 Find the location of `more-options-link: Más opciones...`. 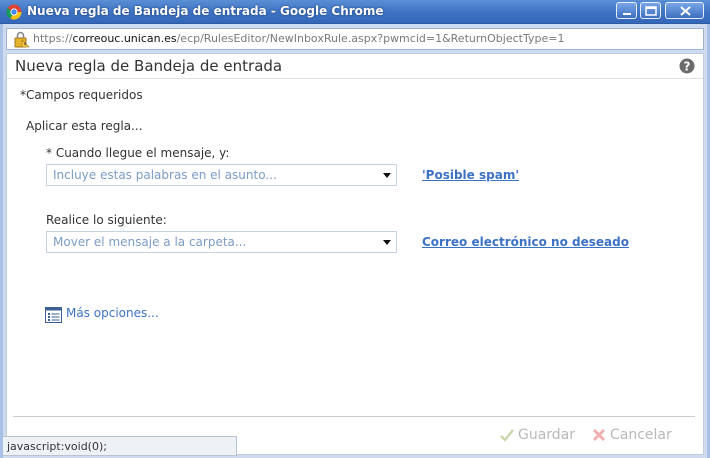

more-options-link: Más opciones... is located at coordinates (112, 313).